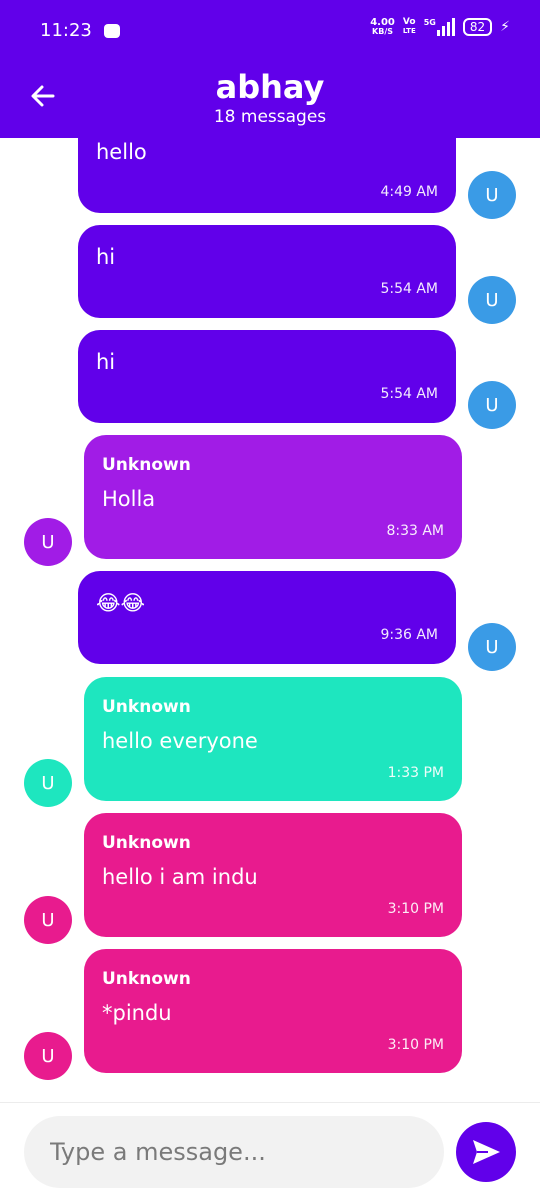 The width and height of the screenshot is (540, 1200). I want to click on message-text: hello i am indu, so click(180, 877).